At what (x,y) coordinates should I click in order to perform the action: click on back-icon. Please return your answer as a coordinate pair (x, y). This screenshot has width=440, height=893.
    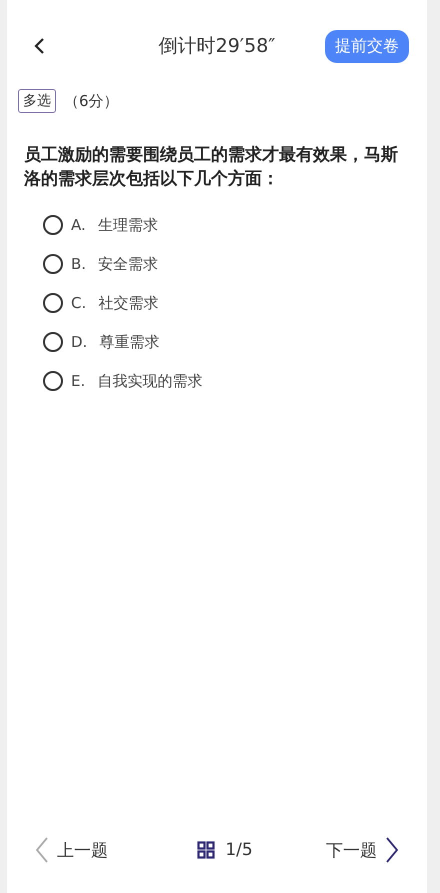
    Looking at the image, I should click on (40, 46).